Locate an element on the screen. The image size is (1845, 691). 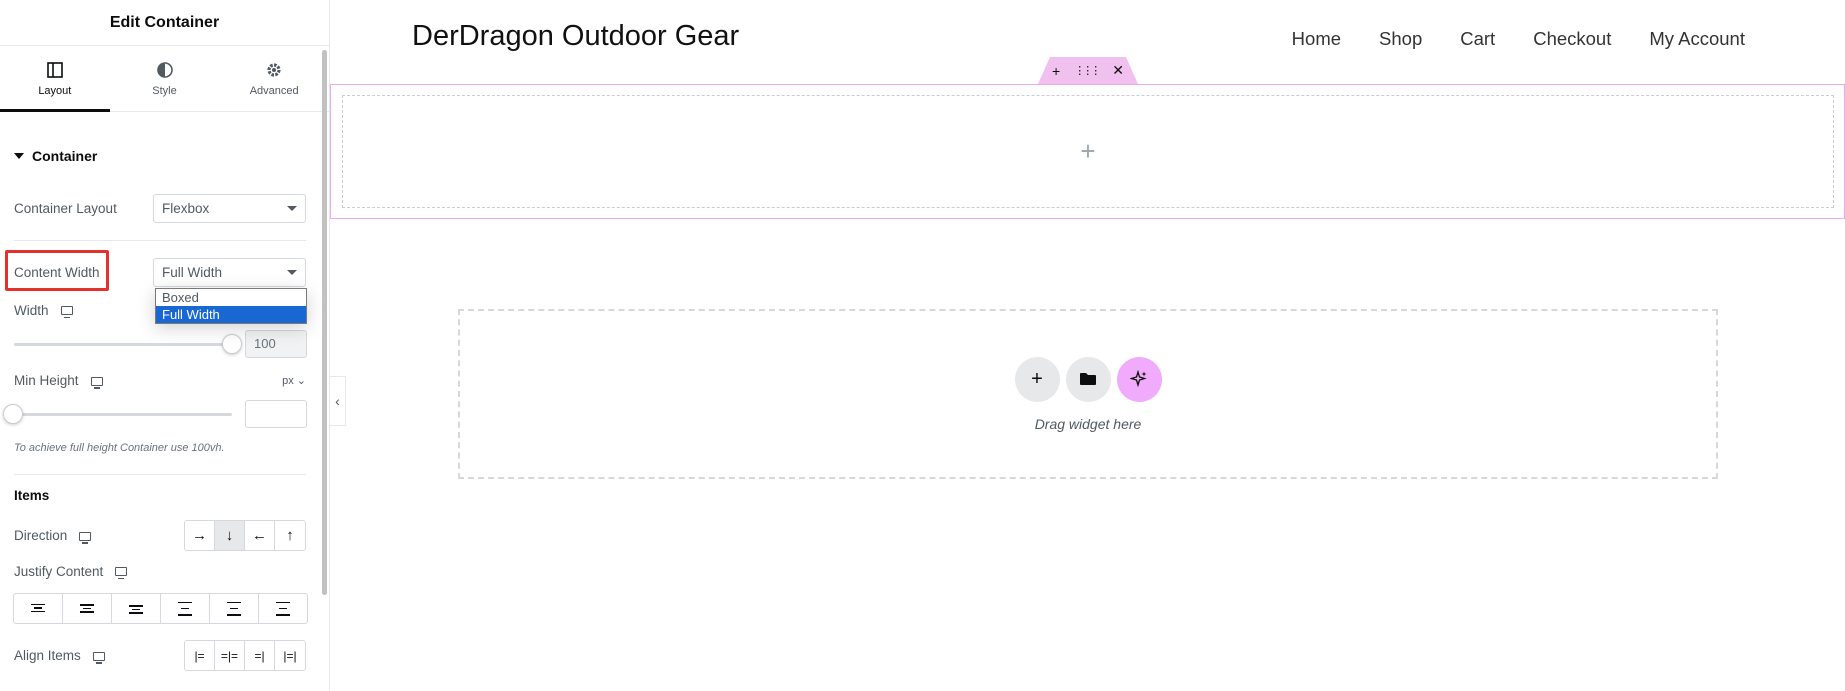
justify-space-between-button is located at coordinates (185, 608).